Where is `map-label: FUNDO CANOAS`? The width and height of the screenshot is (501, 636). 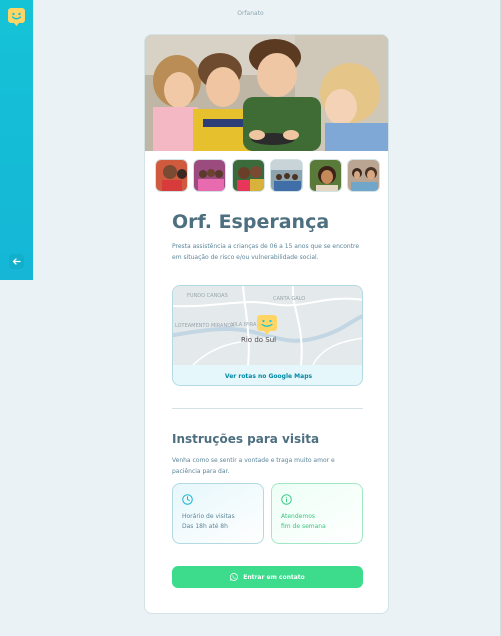 map-label: FUNDO CANOAS is located at coordinates (207, 296).